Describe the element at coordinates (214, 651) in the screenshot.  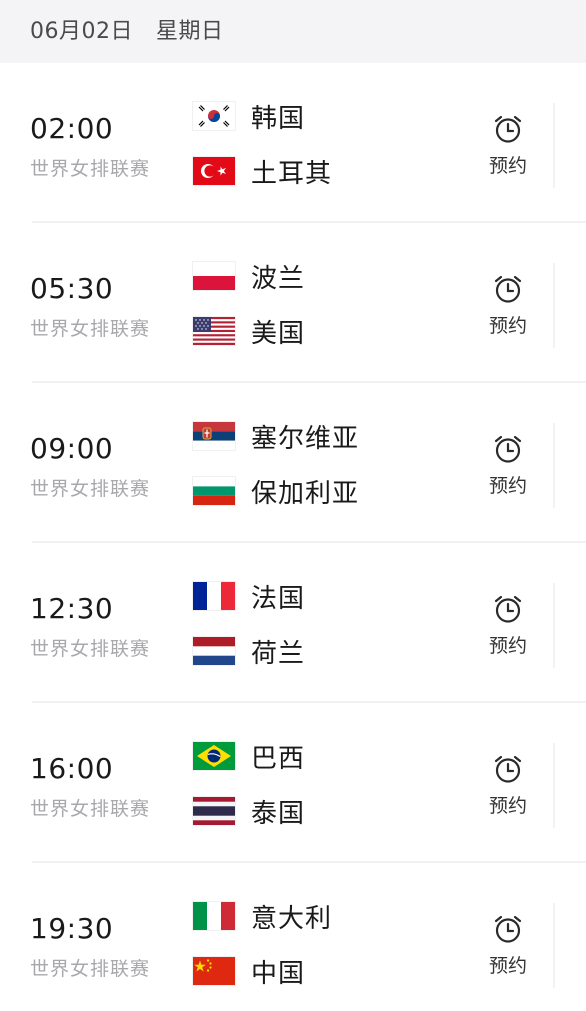
I see `netherlands-flag-icon` at that location.